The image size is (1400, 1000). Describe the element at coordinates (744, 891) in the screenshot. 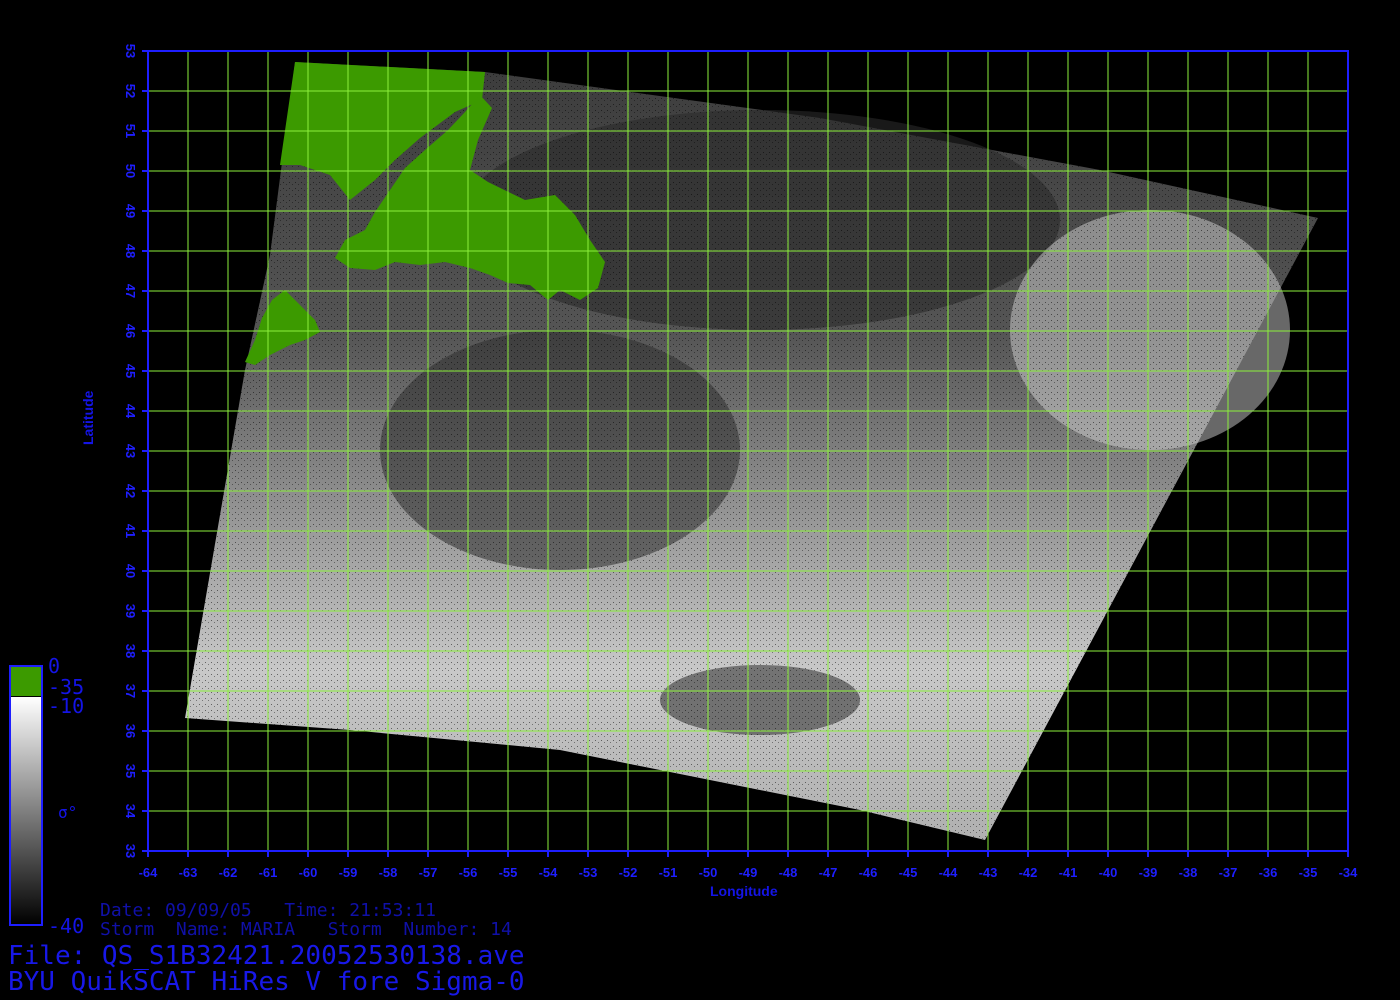

I see `x-axis-title: Longitude` at that location.